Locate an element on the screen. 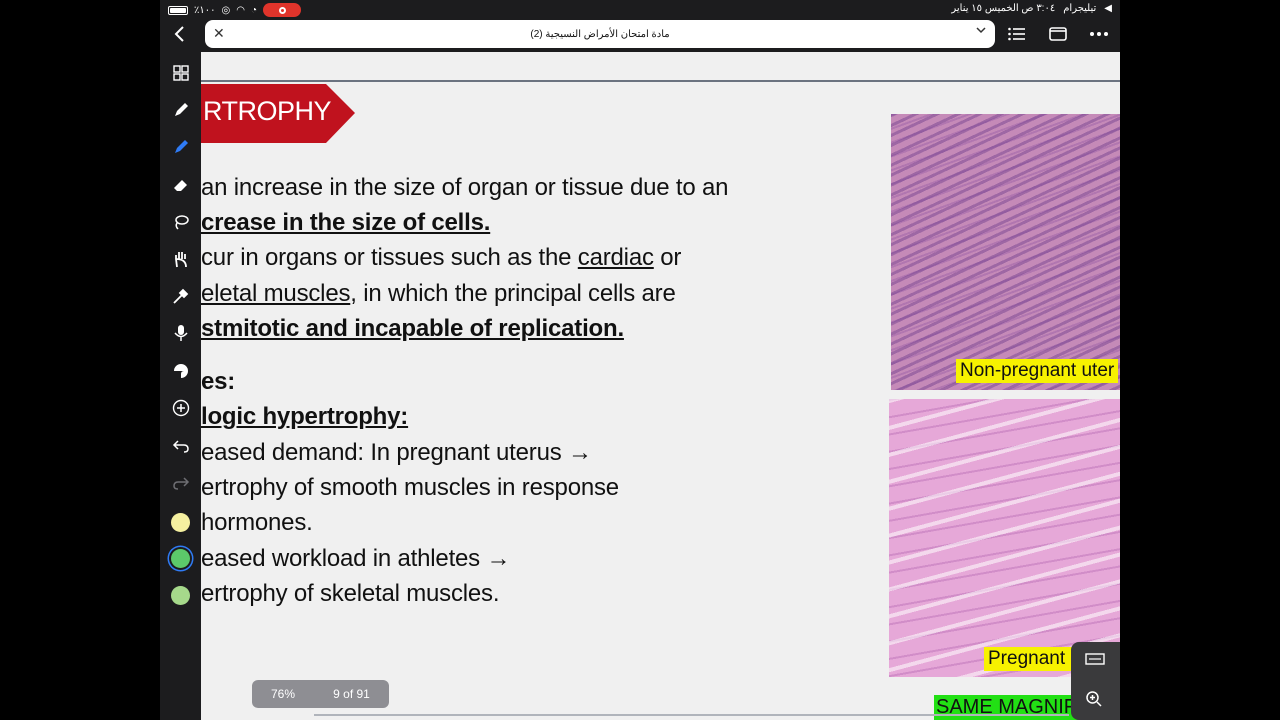 This screenshot has height=720, width=1280. text-line: eased demand: In pregnant uterus → is located at coordinates (396, 452).